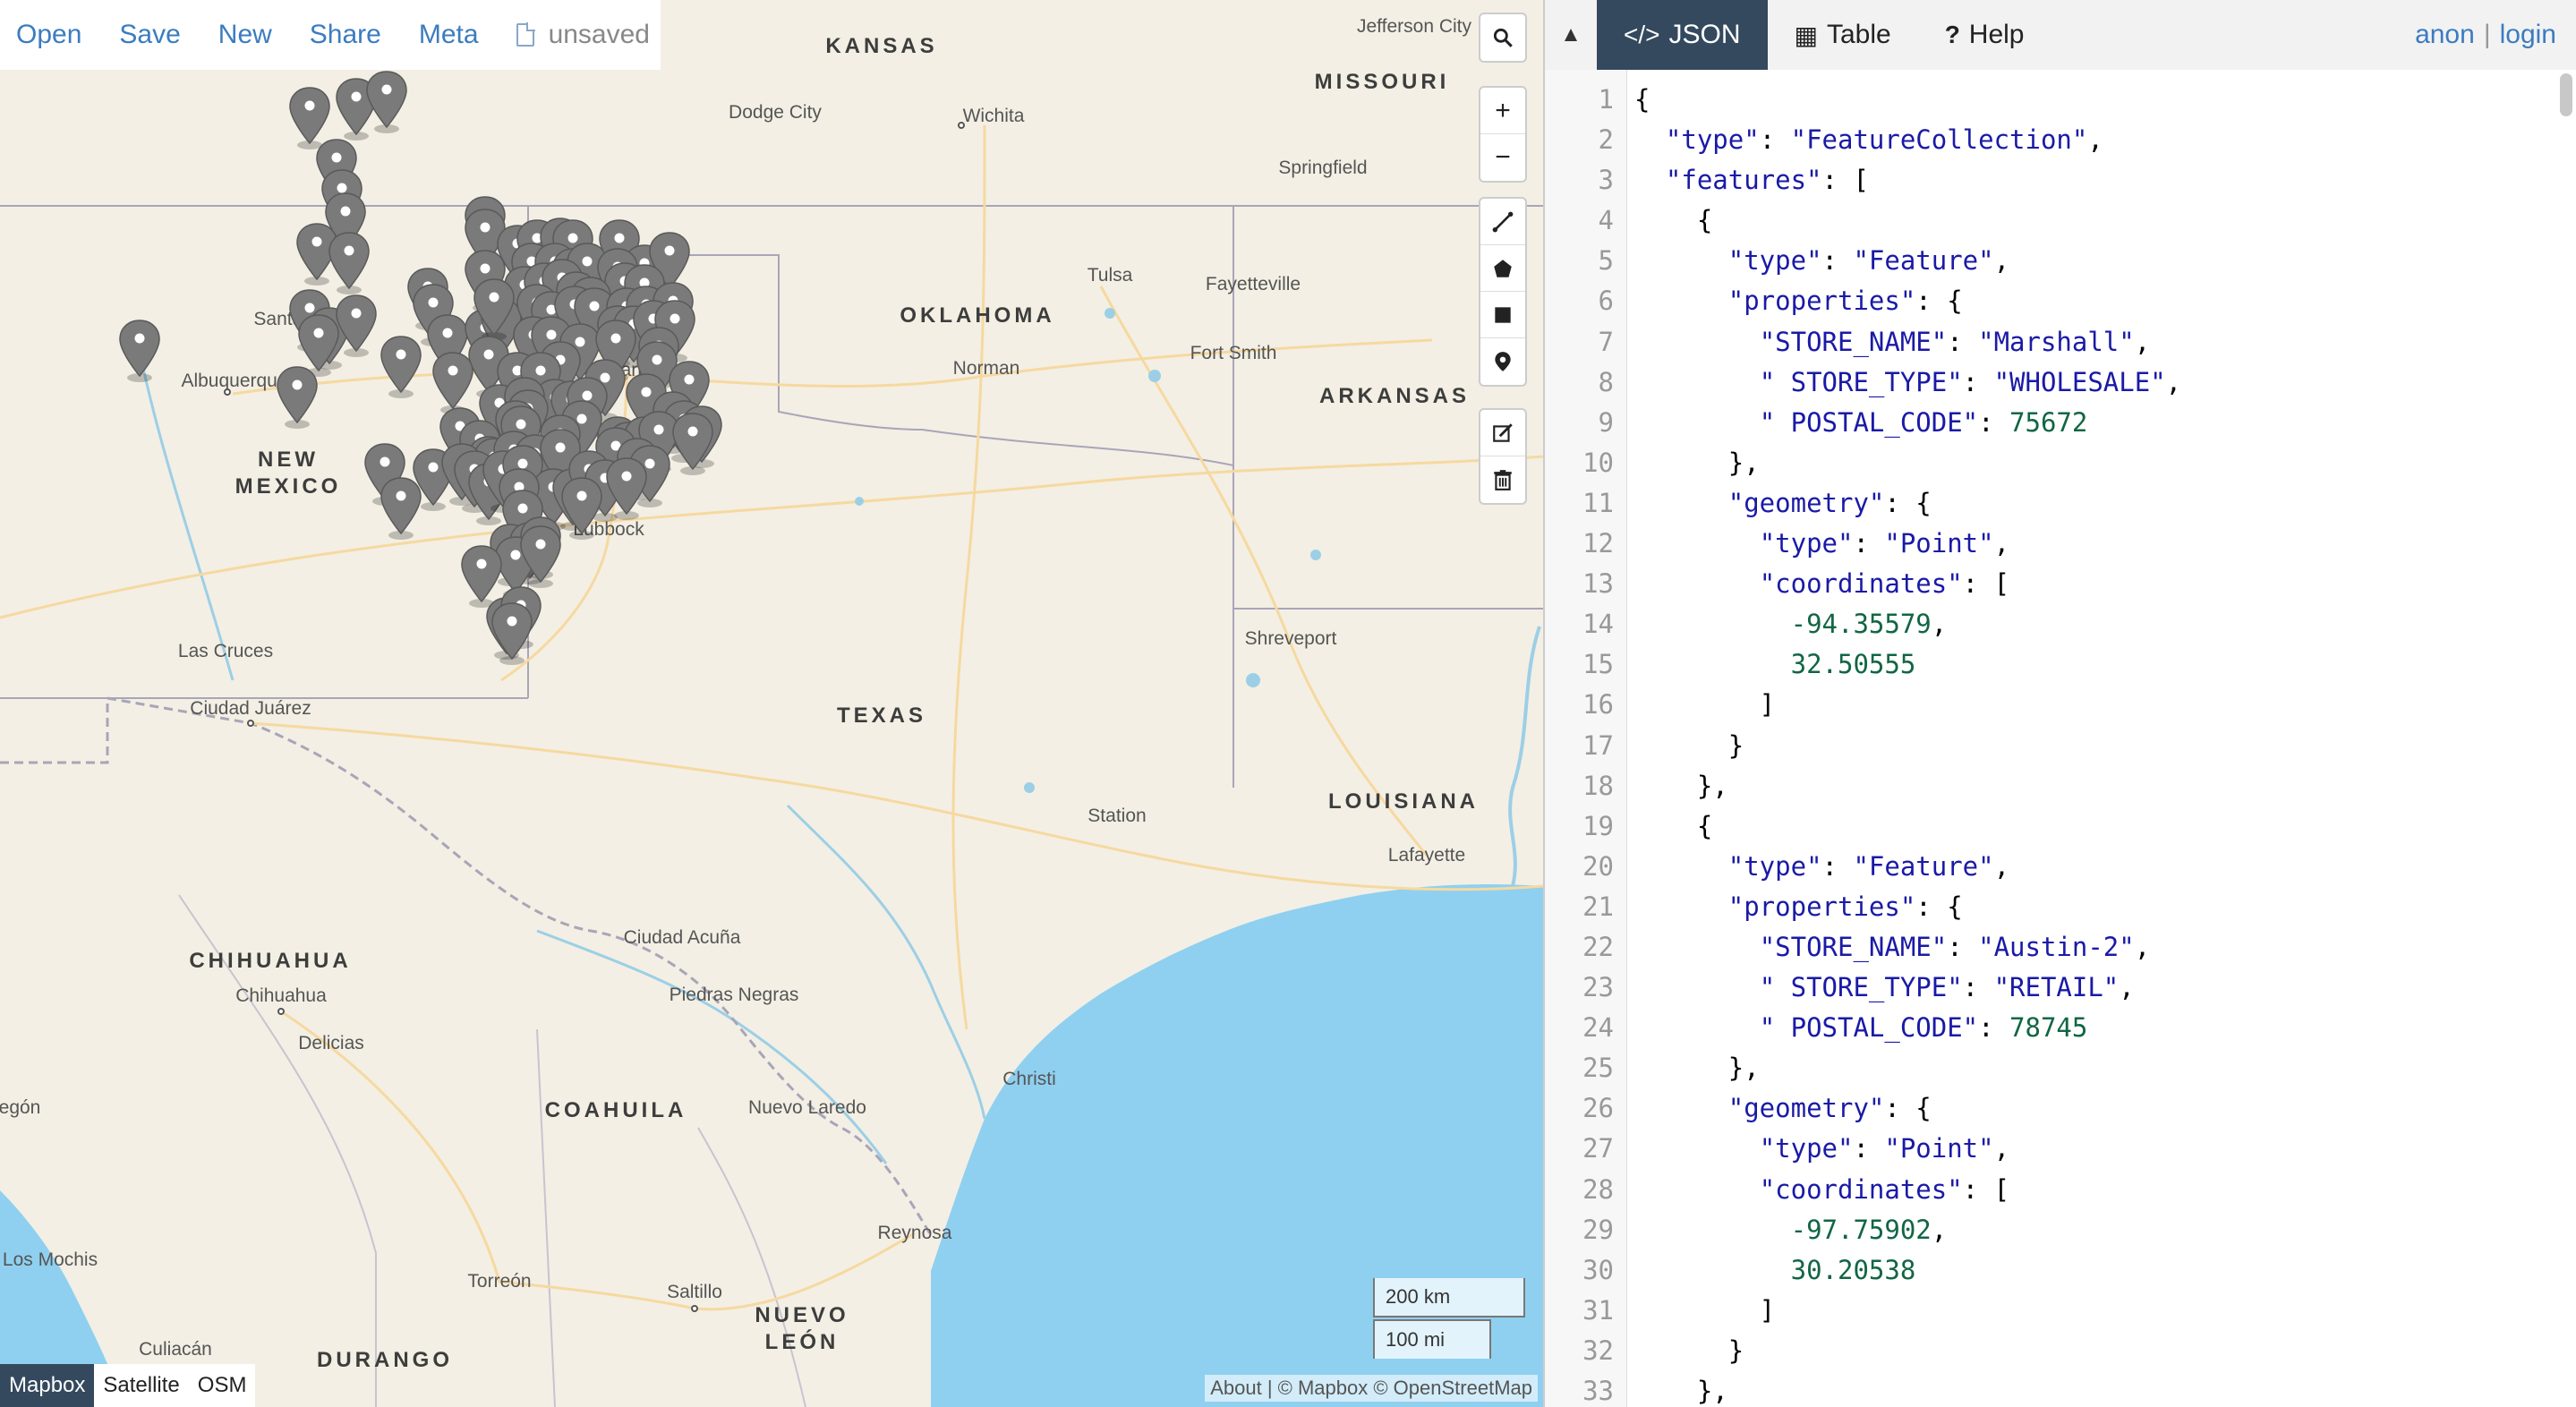 The image size is (2576, 1407). I want to click on line-number: 9, so click(1606, 422).